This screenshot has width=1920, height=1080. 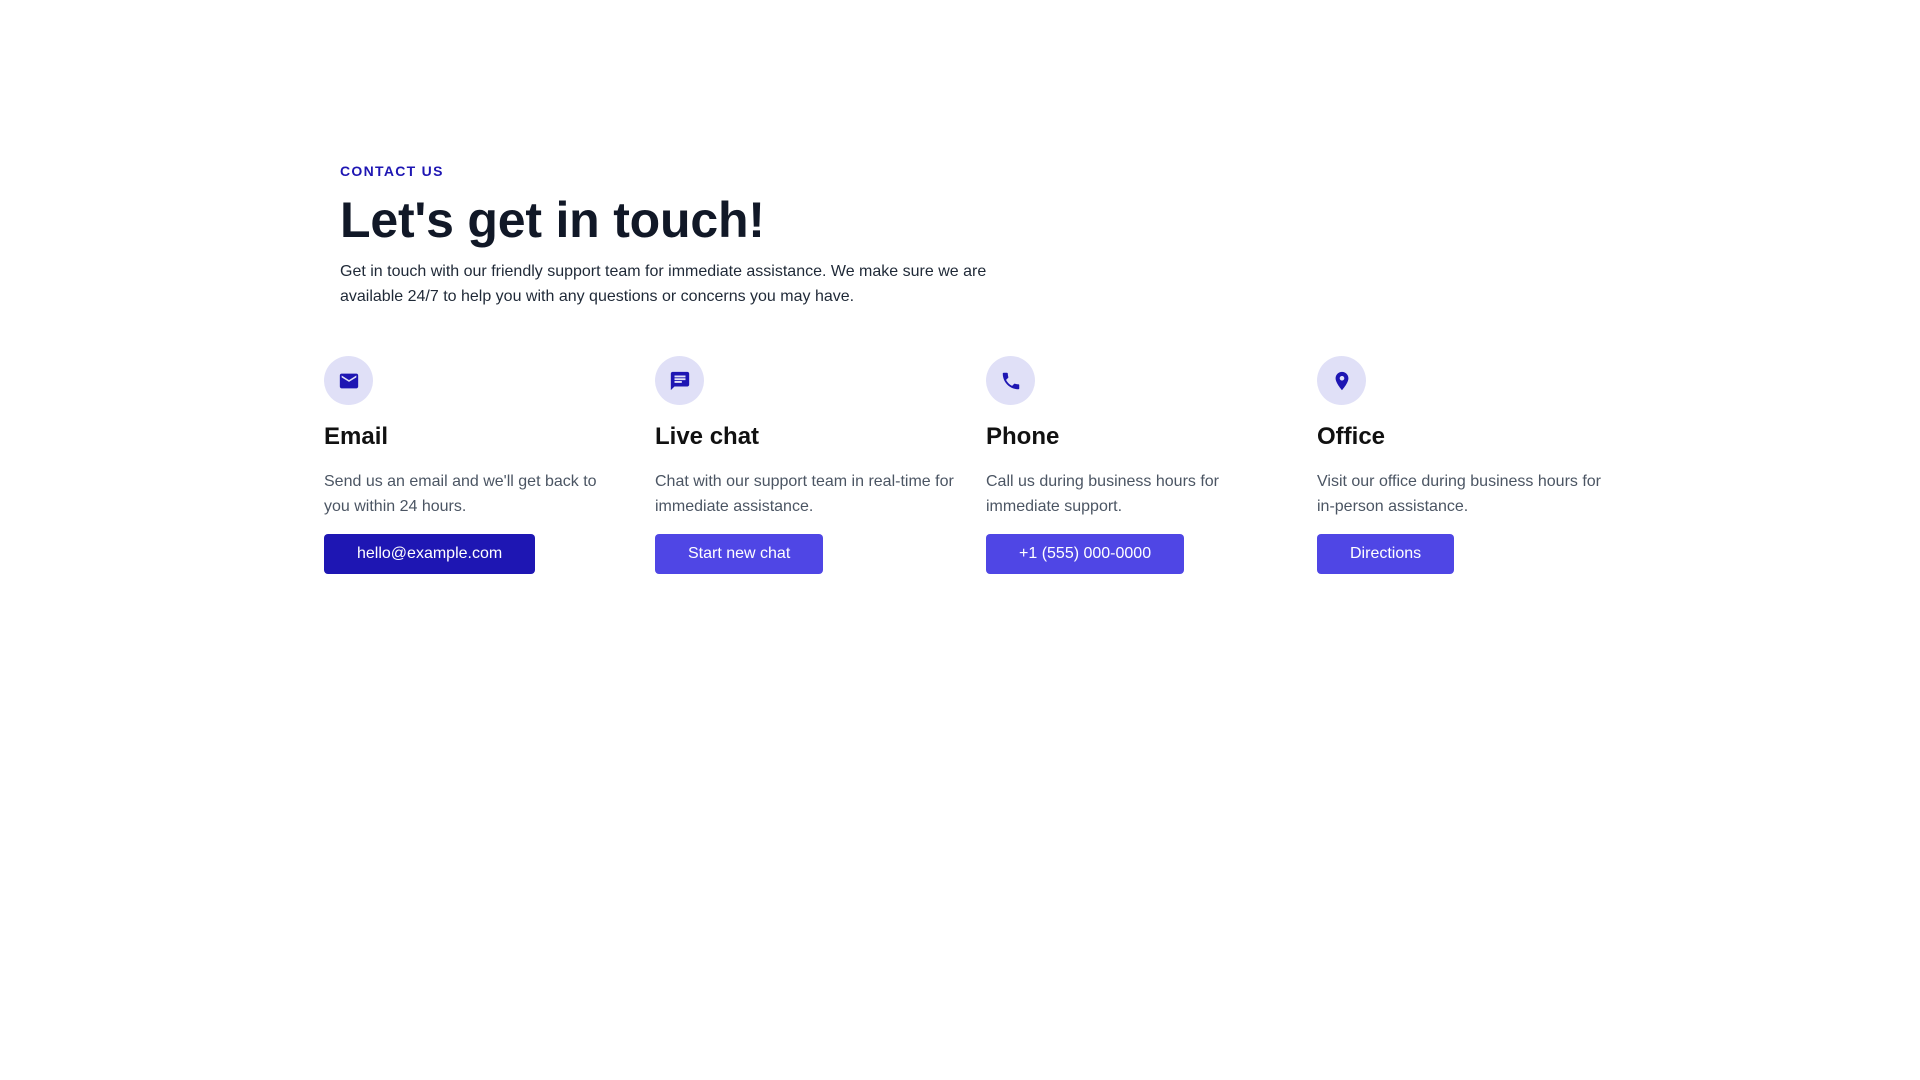 I want to click on email-button: hello@example.com, so click(x=430, y=554).